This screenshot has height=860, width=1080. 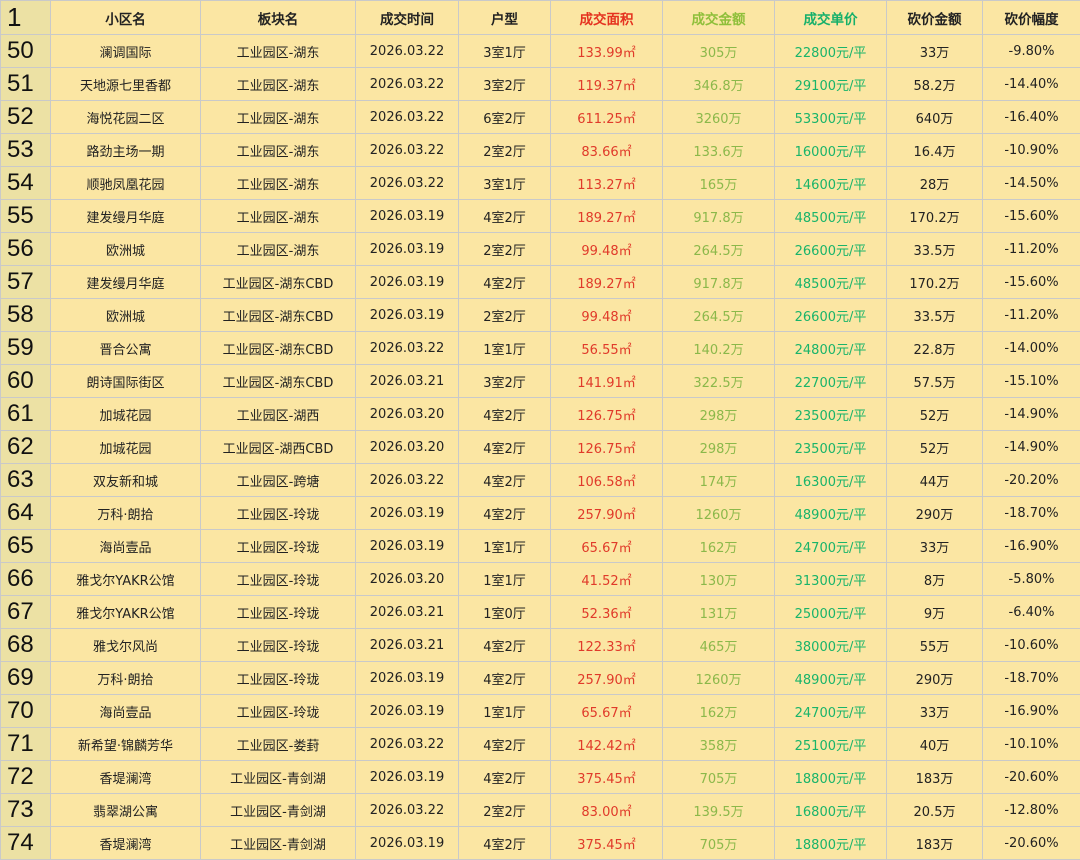 I want to click on cell-community-name: 万科·朗拾, so click(x=126, y=678).